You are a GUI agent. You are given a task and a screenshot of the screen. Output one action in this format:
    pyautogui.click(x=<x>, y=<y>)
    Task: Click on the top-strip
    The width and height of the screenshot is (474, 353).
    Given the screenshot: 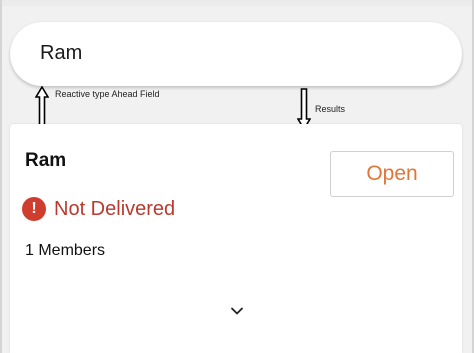 What is the action you would take?
    pyautogui.click(x=237, y=3)
    